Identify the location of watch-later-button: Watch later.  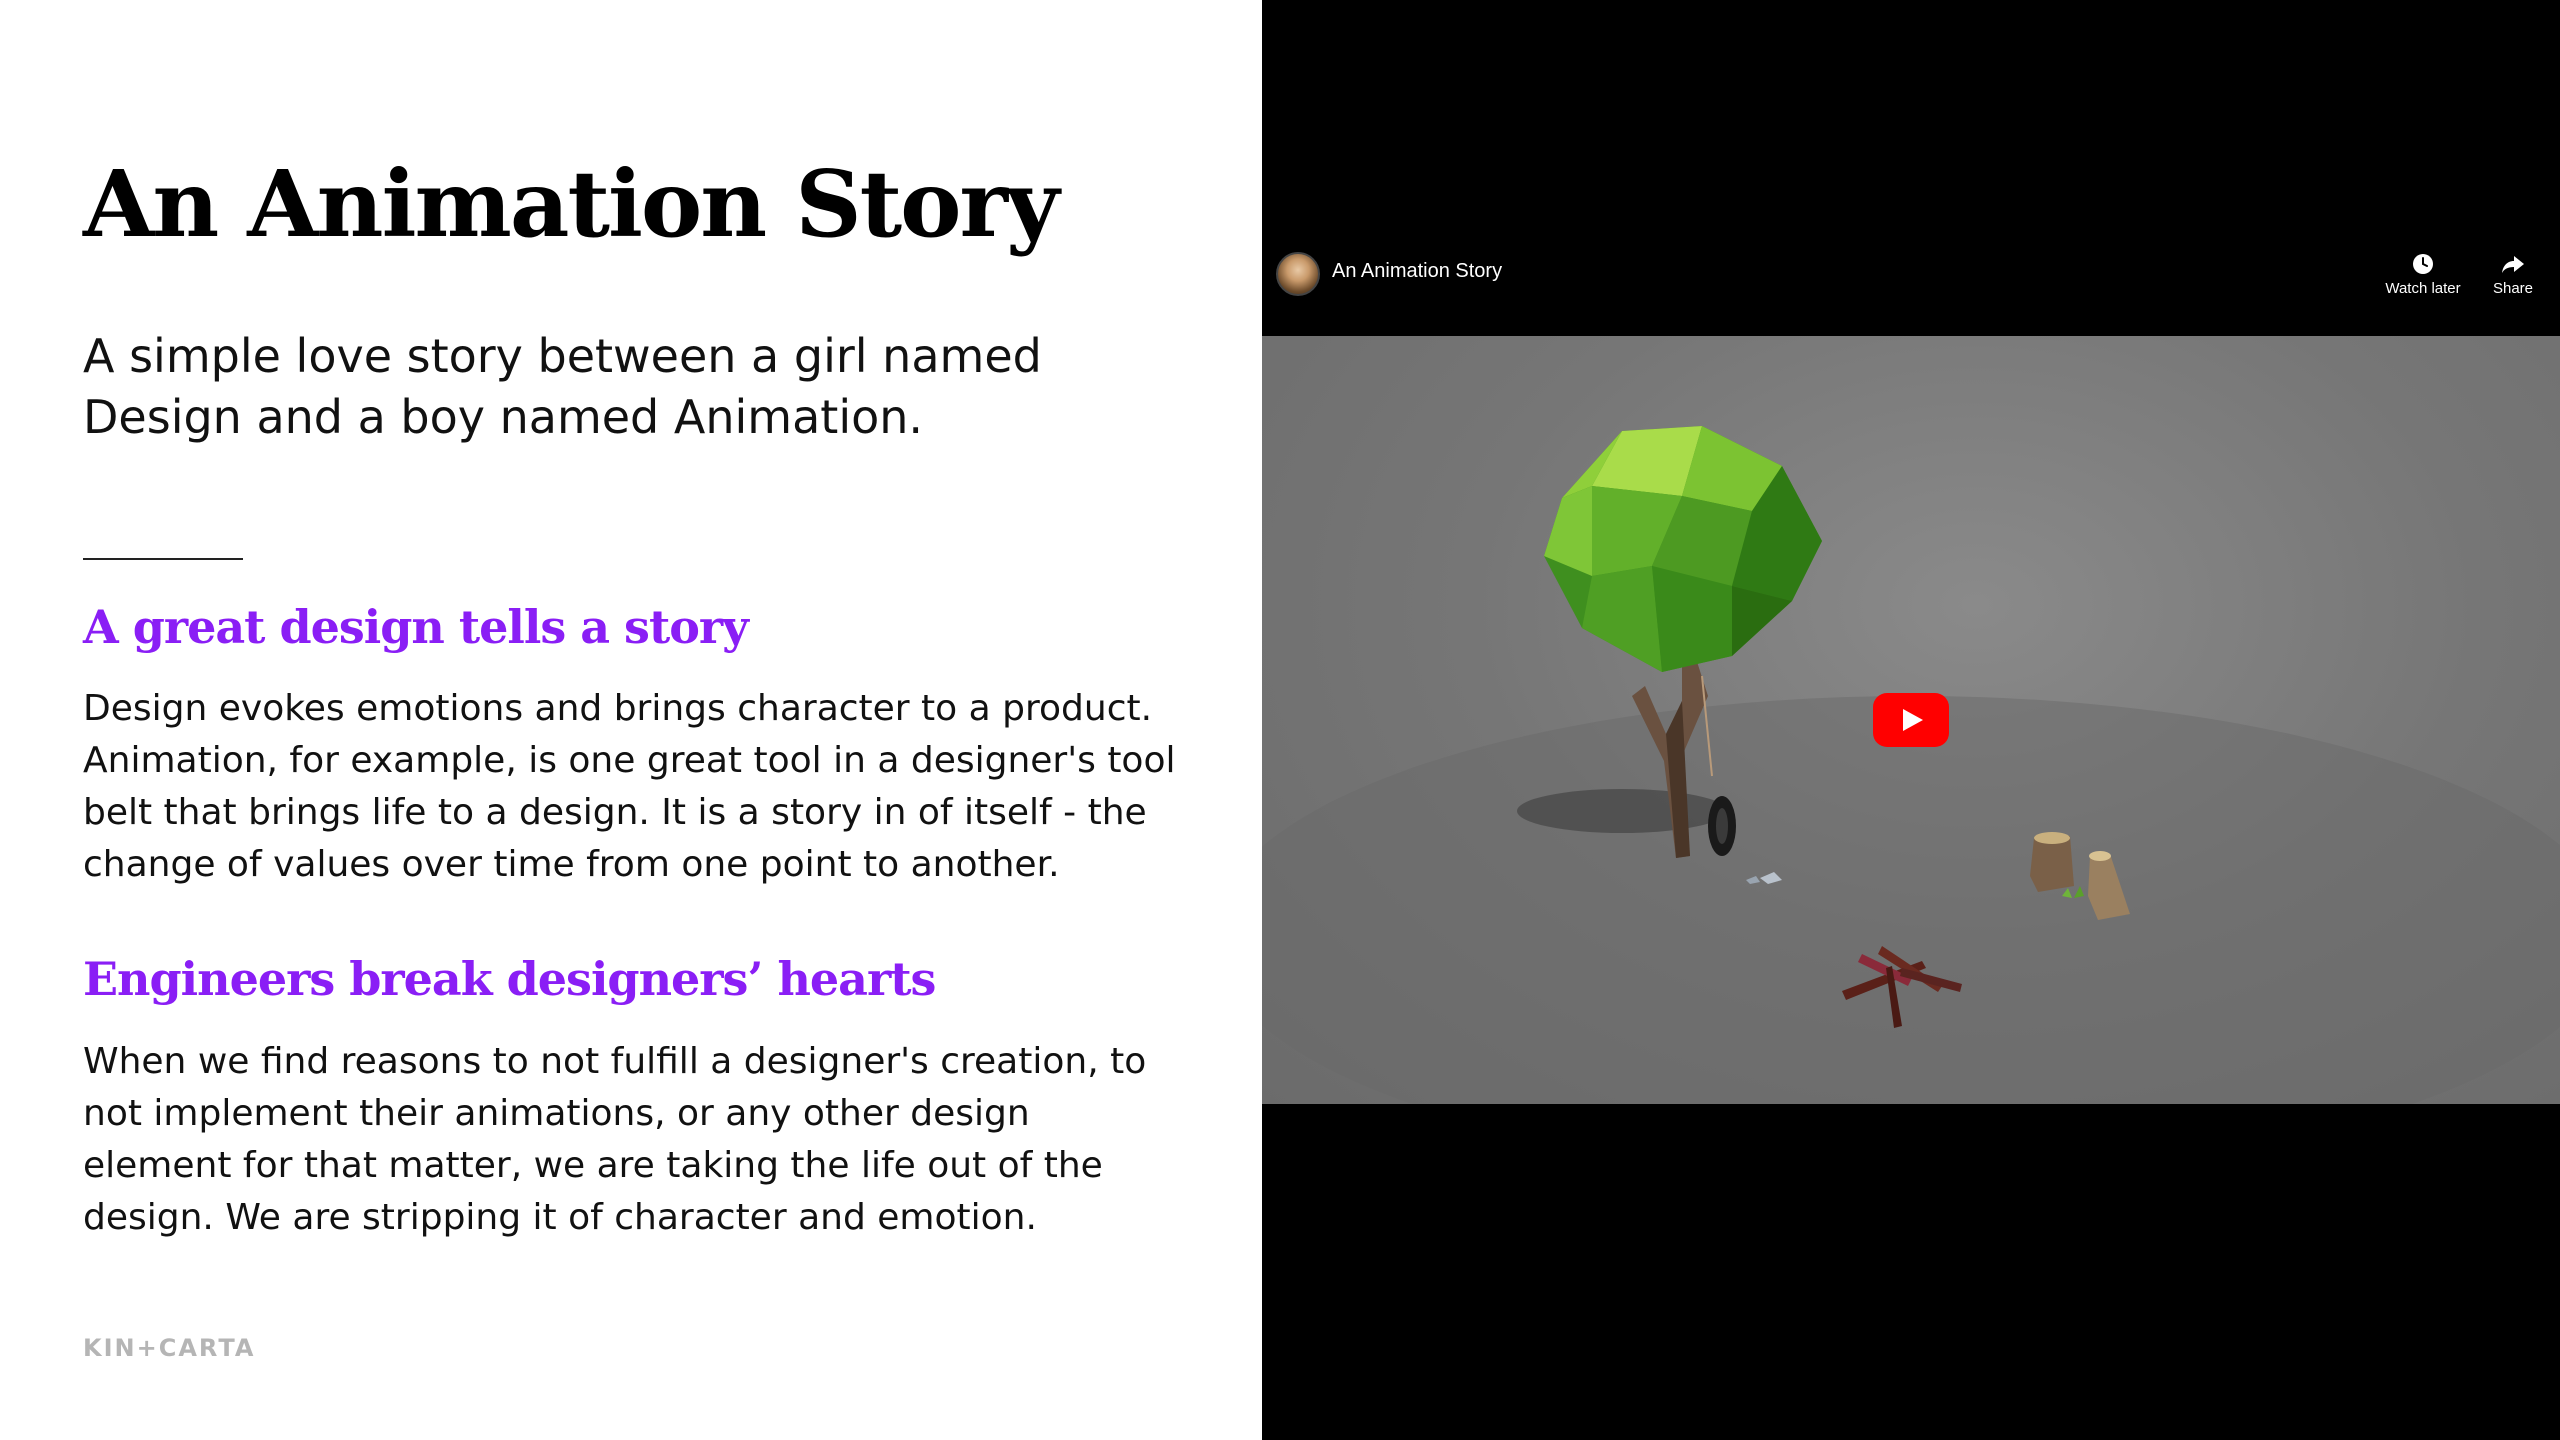
(2423, 274).